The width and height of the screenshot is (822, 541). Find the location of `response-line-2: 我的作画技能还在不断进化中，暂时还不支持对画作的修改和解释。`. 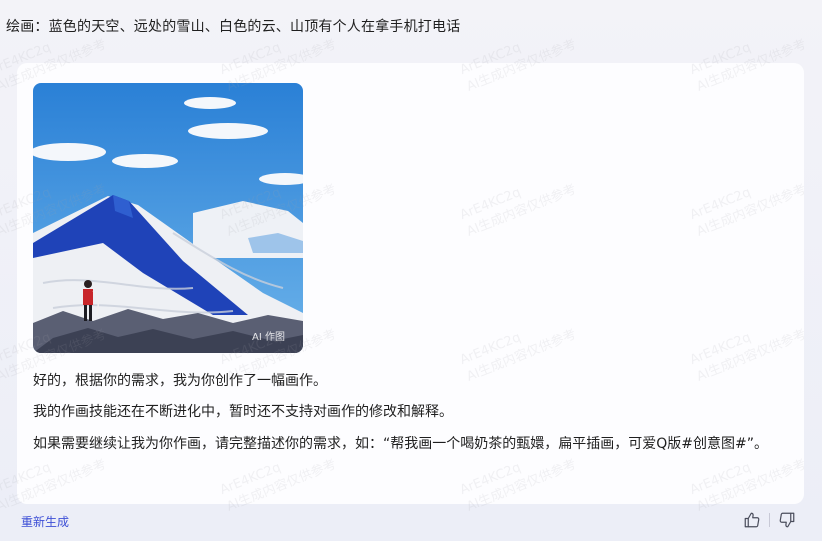

response-line-2: 我的作画技能还在不断进化中，暂时还不支持对画作的修改和解释。 is located at coordinates (243, 412).